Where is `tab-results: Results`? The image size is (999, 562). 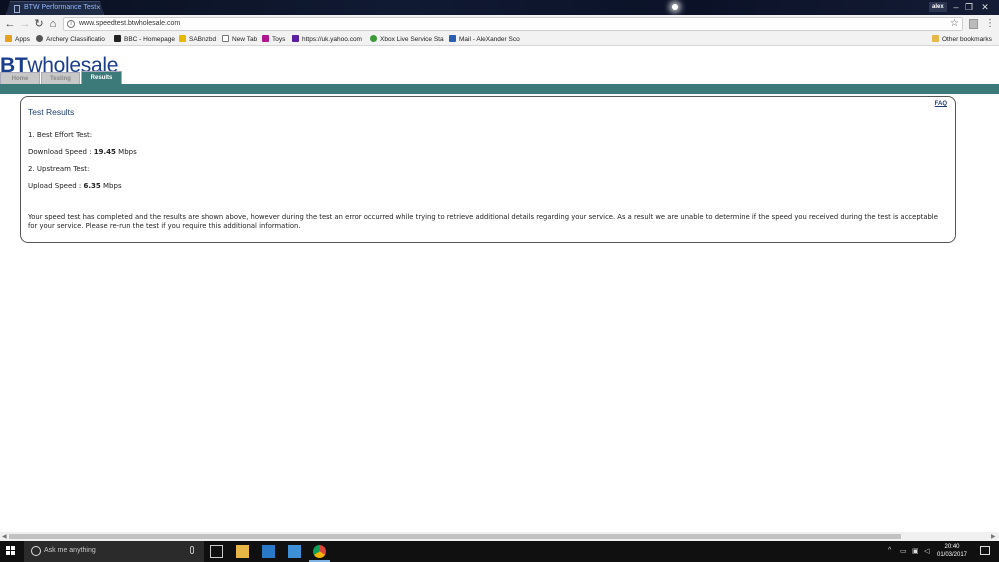
tab-results: Results is located at coordinates (101, 77).